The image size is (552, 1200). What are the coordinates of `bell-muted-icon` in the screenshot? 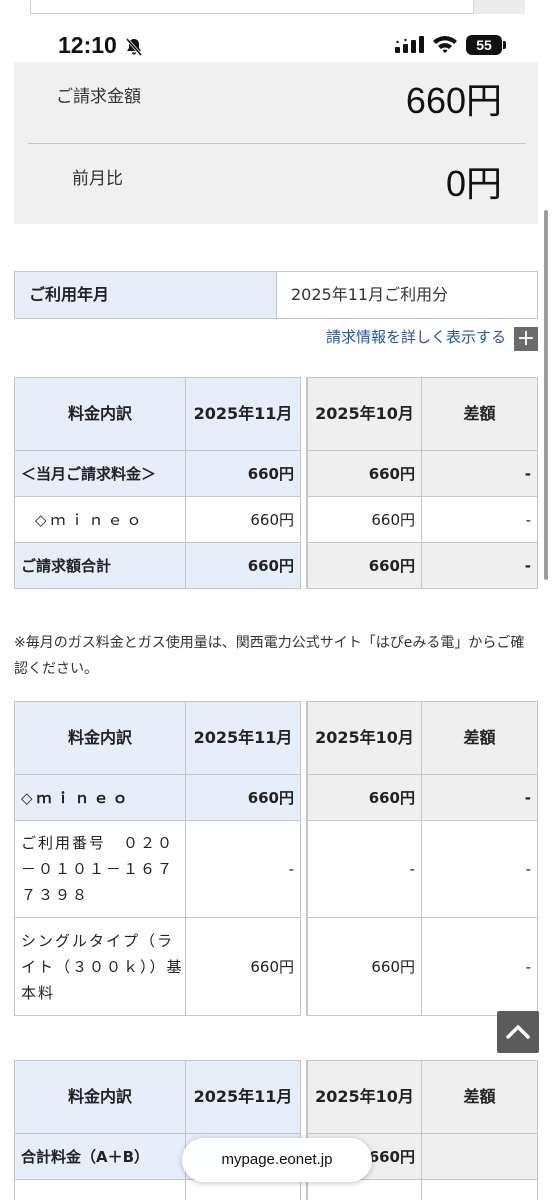 It's located at (134, 47).